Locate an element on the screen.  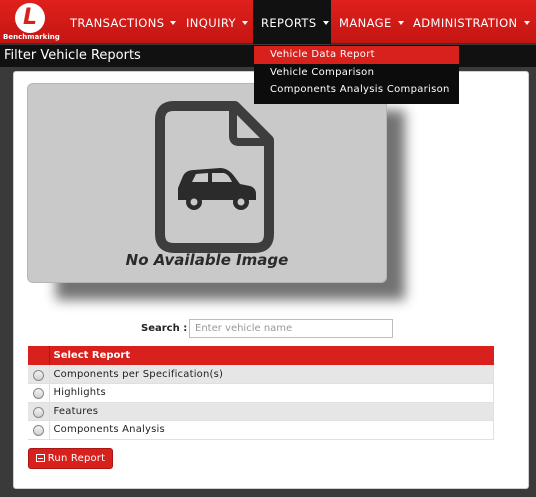
report-option-label: Highlights is located at coordinates (271, 393).